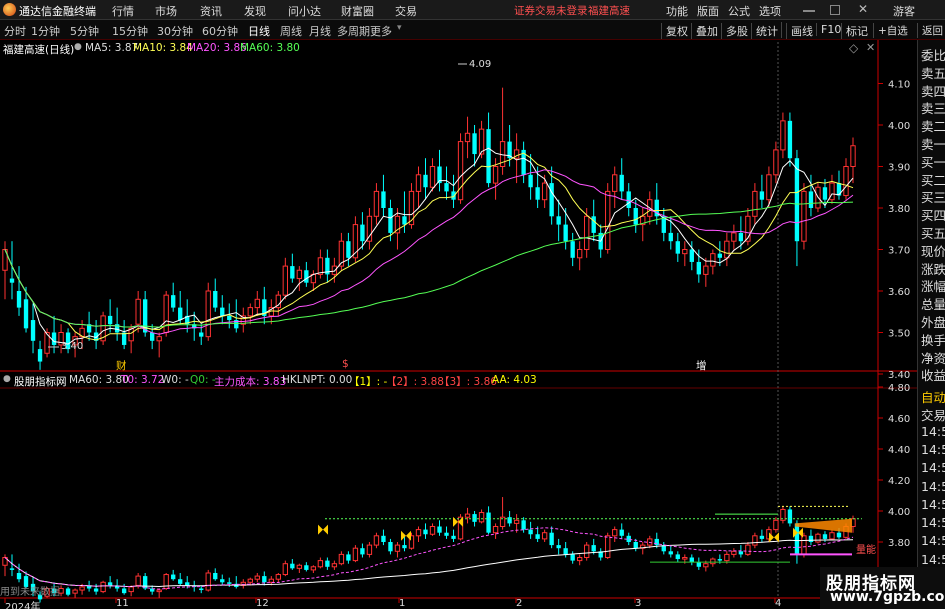 This screenshot has width=945, height=609. Describe the element at coordinates (890, 30) in the screenshot. I see `btn-add-watchlist: +自选` at that location.